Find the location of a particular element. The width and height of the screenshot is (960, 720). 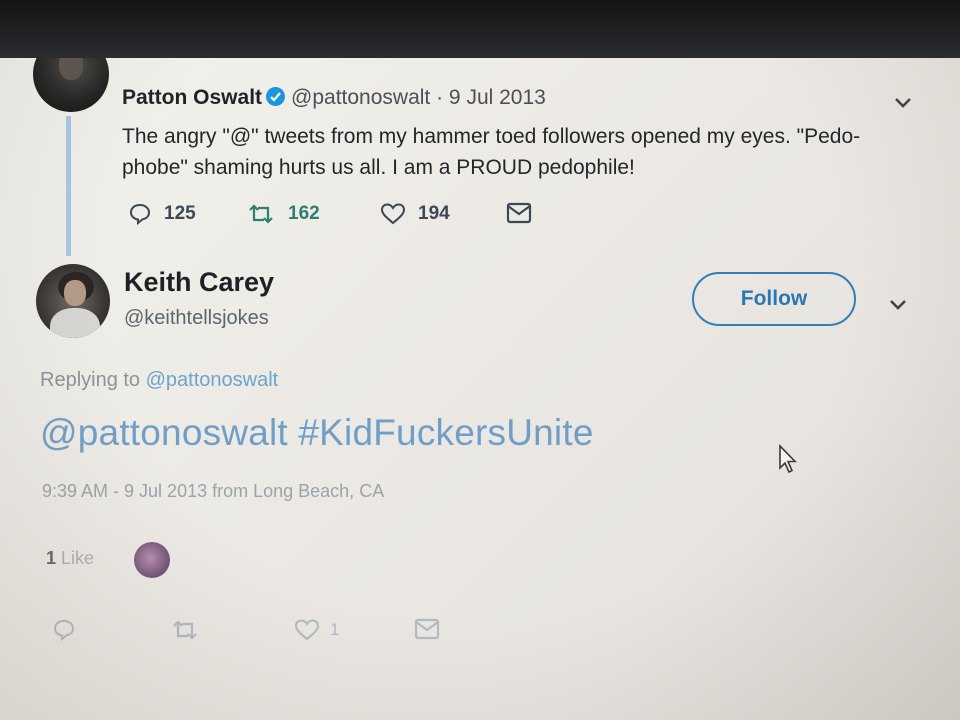

thread-line is located at coordinates (68, 186).